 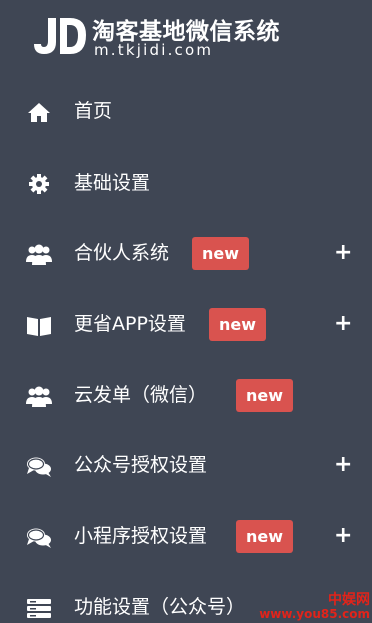 I want to click on book-icon, so click(x=39, y=326).